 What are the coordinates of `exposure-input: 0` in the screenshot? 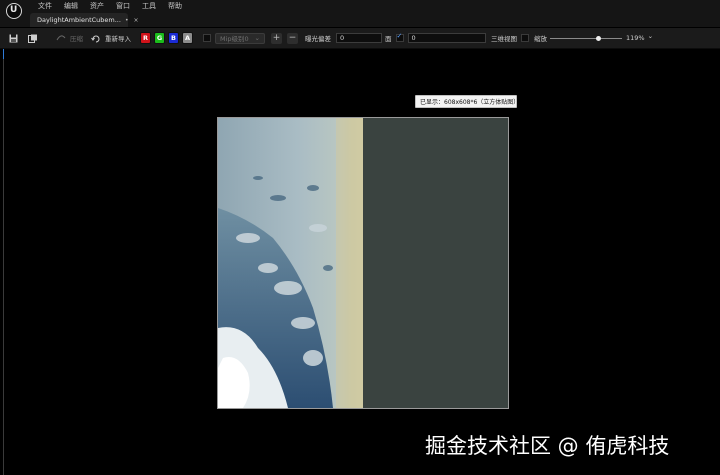 It's located at (359, 38).